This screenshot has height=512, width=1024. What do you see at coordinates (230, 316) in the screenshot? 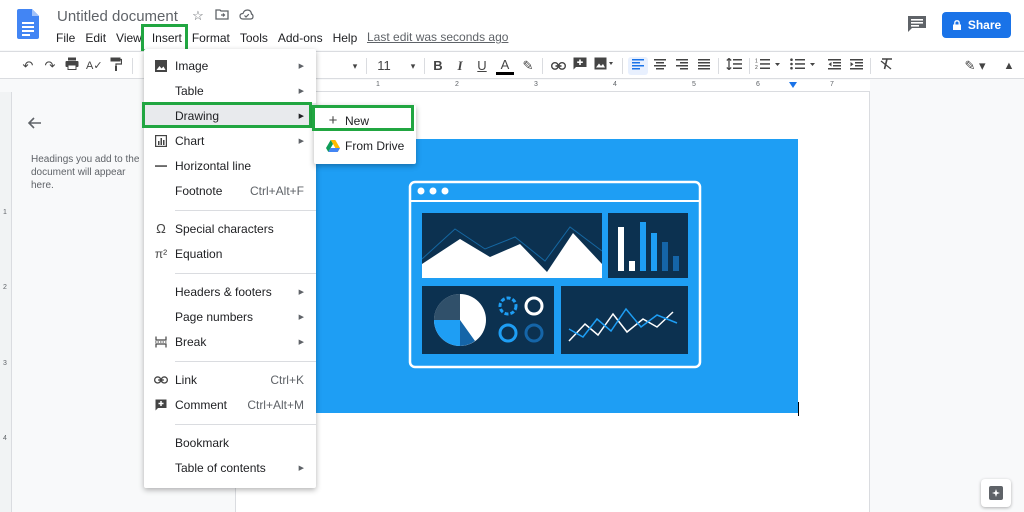
I see `menu-item-page-numbers: Page numbers ▶` at bounding box center [230, 316].